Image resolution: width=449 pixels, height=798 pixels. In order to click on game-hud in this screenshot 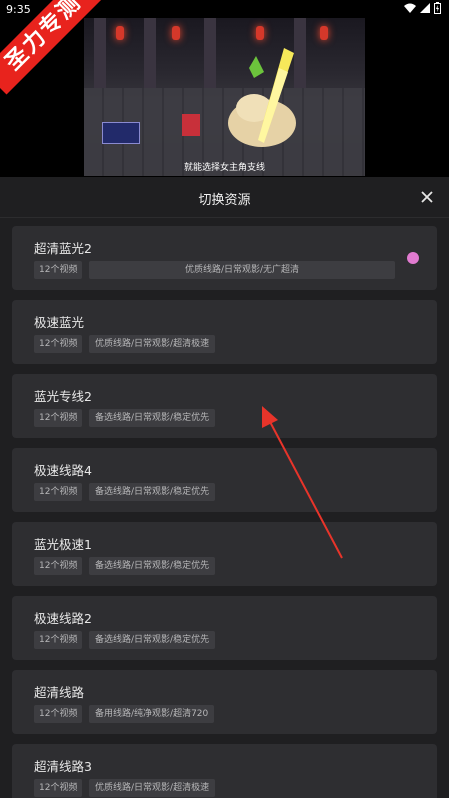, I will do `click(121, 133)`.